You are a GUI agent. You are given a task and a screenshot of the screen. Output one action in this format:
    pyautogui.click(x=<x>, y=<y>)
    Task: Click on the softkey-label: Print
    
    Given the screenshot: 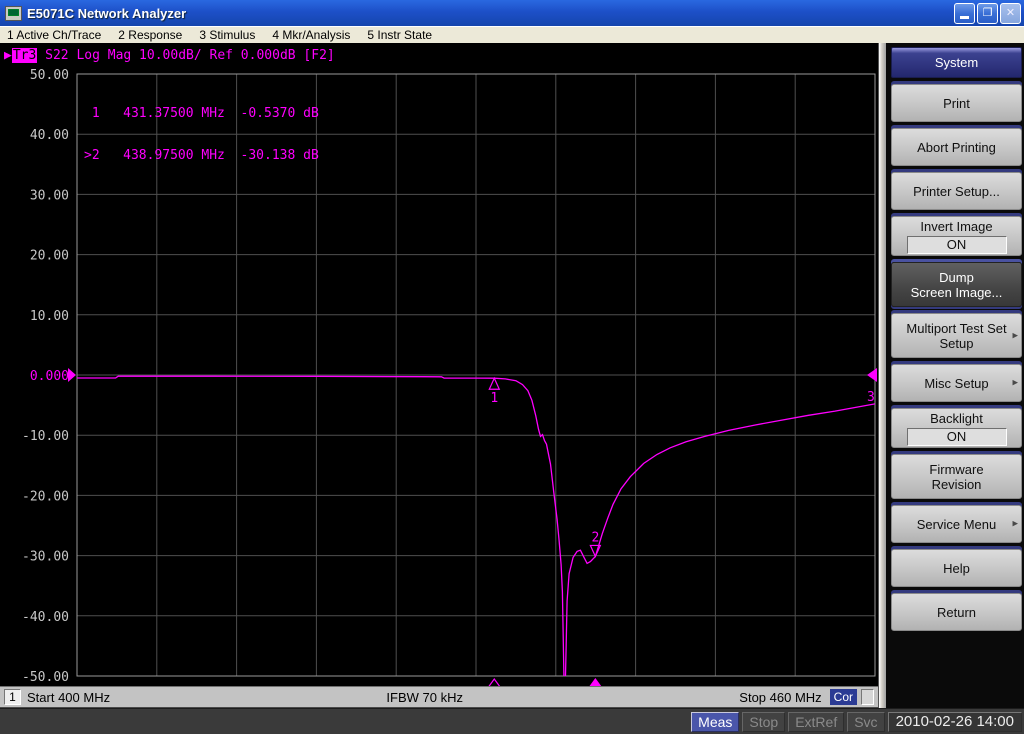 What is the action you would take?
    pyautogui.click(x=956, y=103)
    